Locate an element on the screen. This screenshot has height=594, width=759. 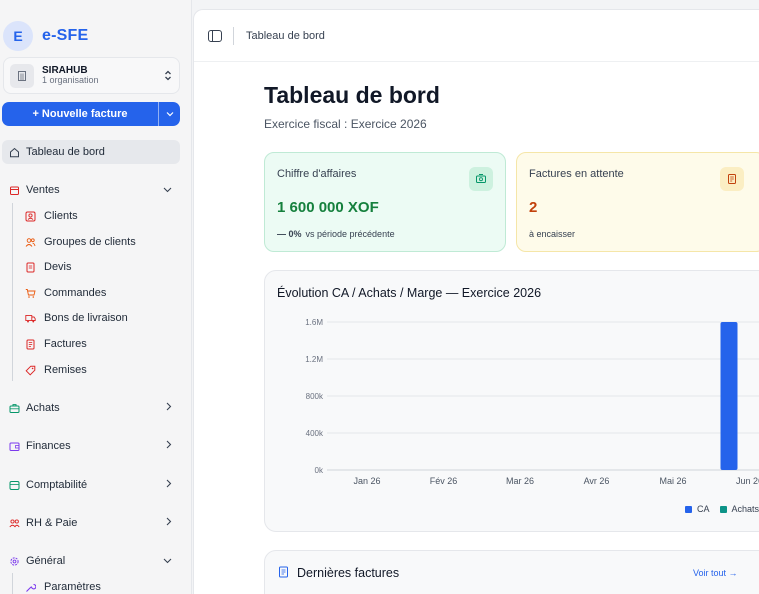
recent-invoices-card: Dernières factures Voir tout → is located at coordinates (511, 572).